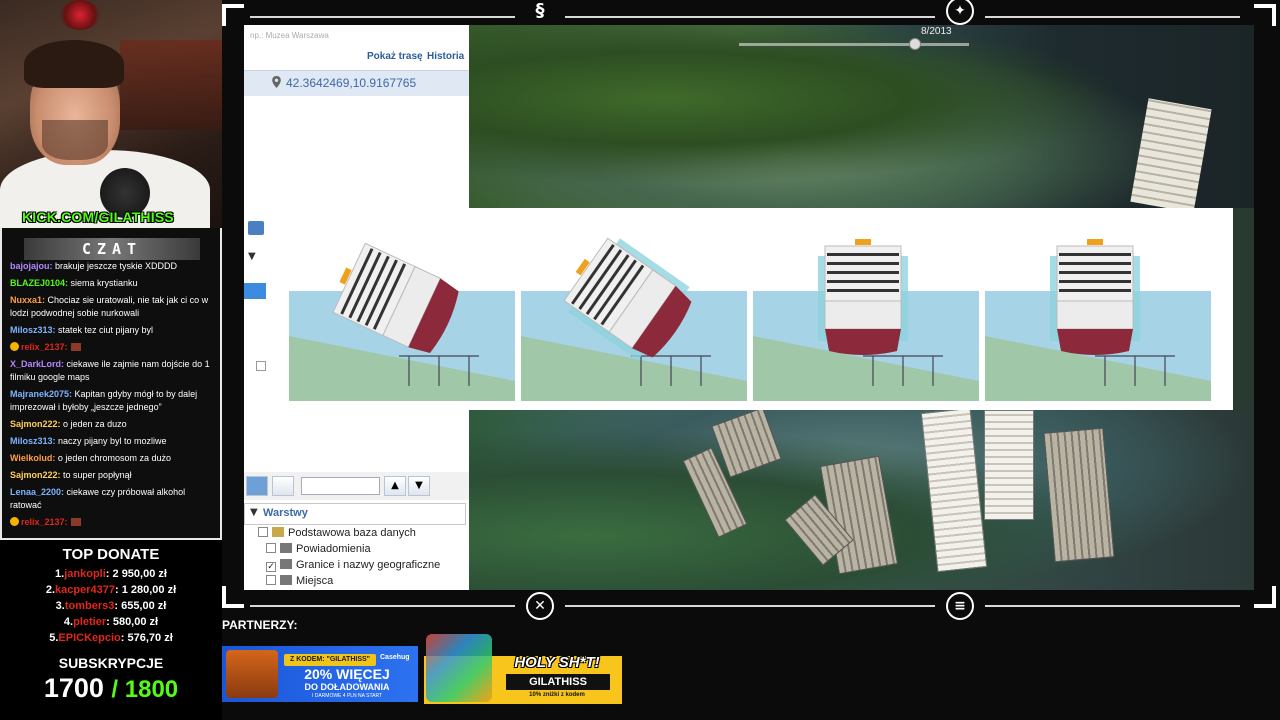  I want to click on brand-swirl-icon: §, so click(540, 10).